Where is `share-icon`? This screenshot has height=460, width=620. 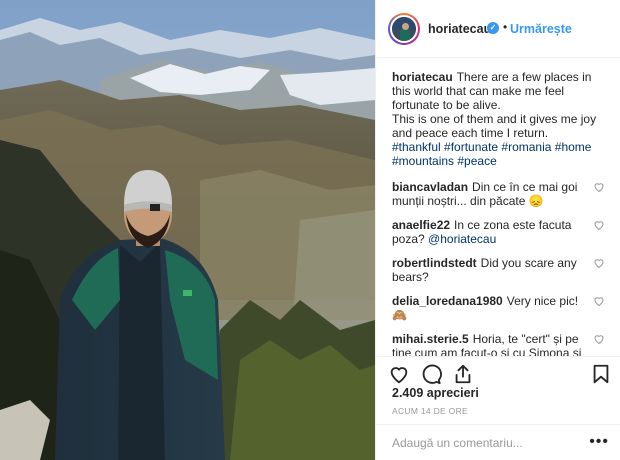
share-icon is located at coordinates (463, 374).